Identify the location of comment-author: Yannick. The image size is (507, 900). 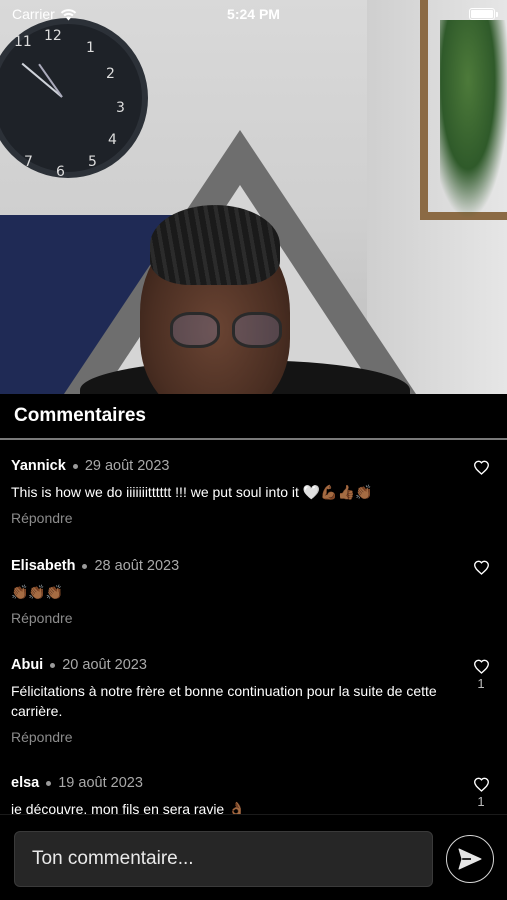
(38, 466).